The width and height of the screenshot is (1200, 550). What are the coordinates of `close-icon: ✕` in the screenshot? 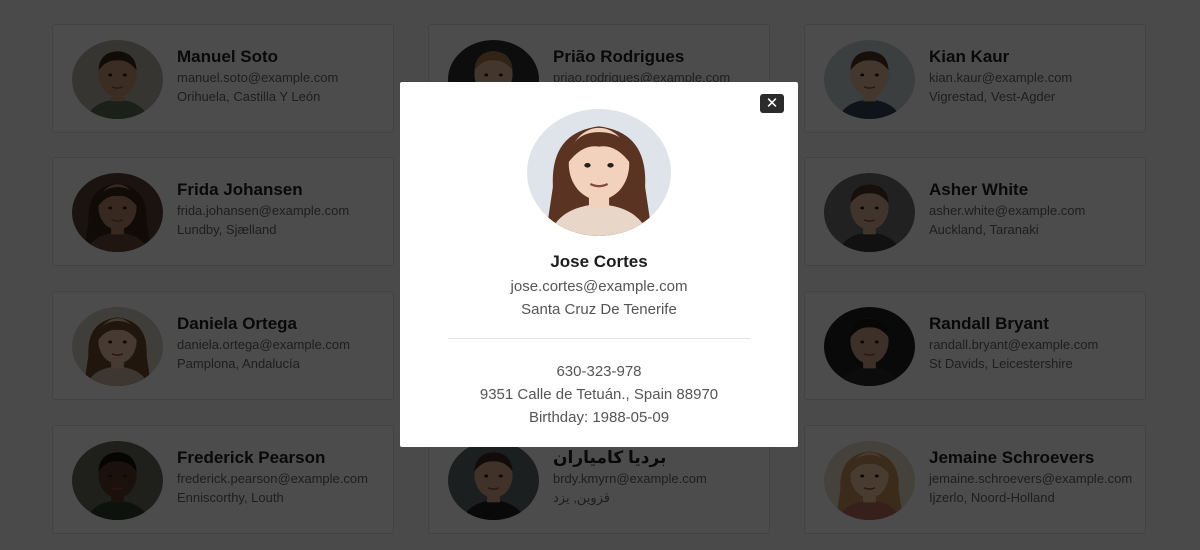 It's located at (772, 103).